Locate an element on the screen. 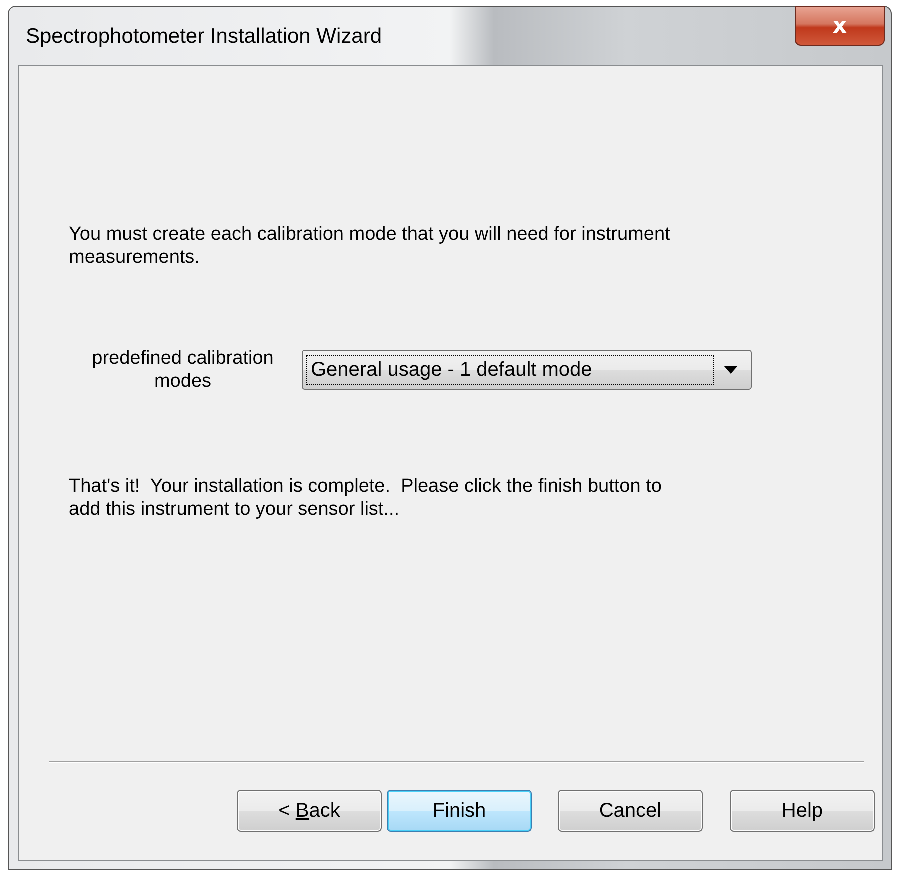 The image size is (901, 874). calibration-mode-dropdown: General usage - 1 default mode is located at coordinates (527, 370).